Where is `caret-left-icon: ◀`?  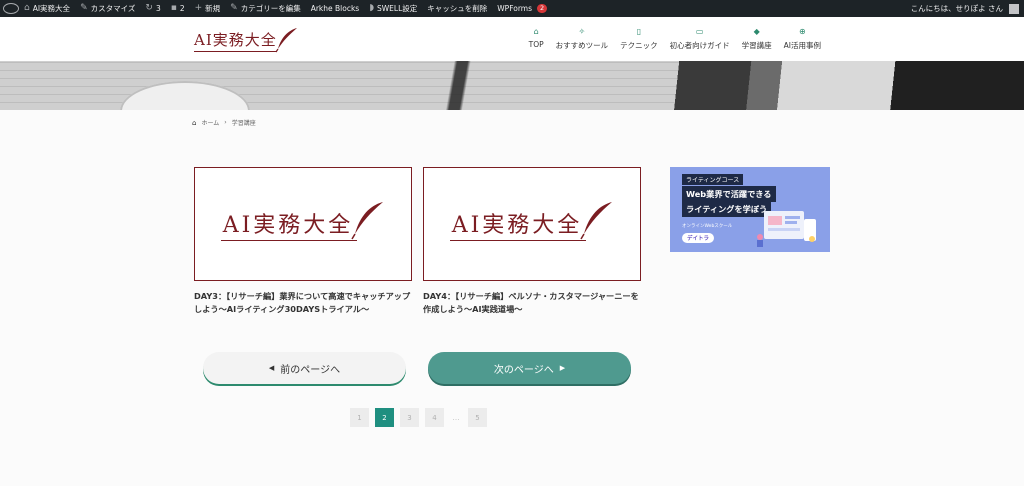
caret-left-icon: ◀ is located at coordinates (271, 368).